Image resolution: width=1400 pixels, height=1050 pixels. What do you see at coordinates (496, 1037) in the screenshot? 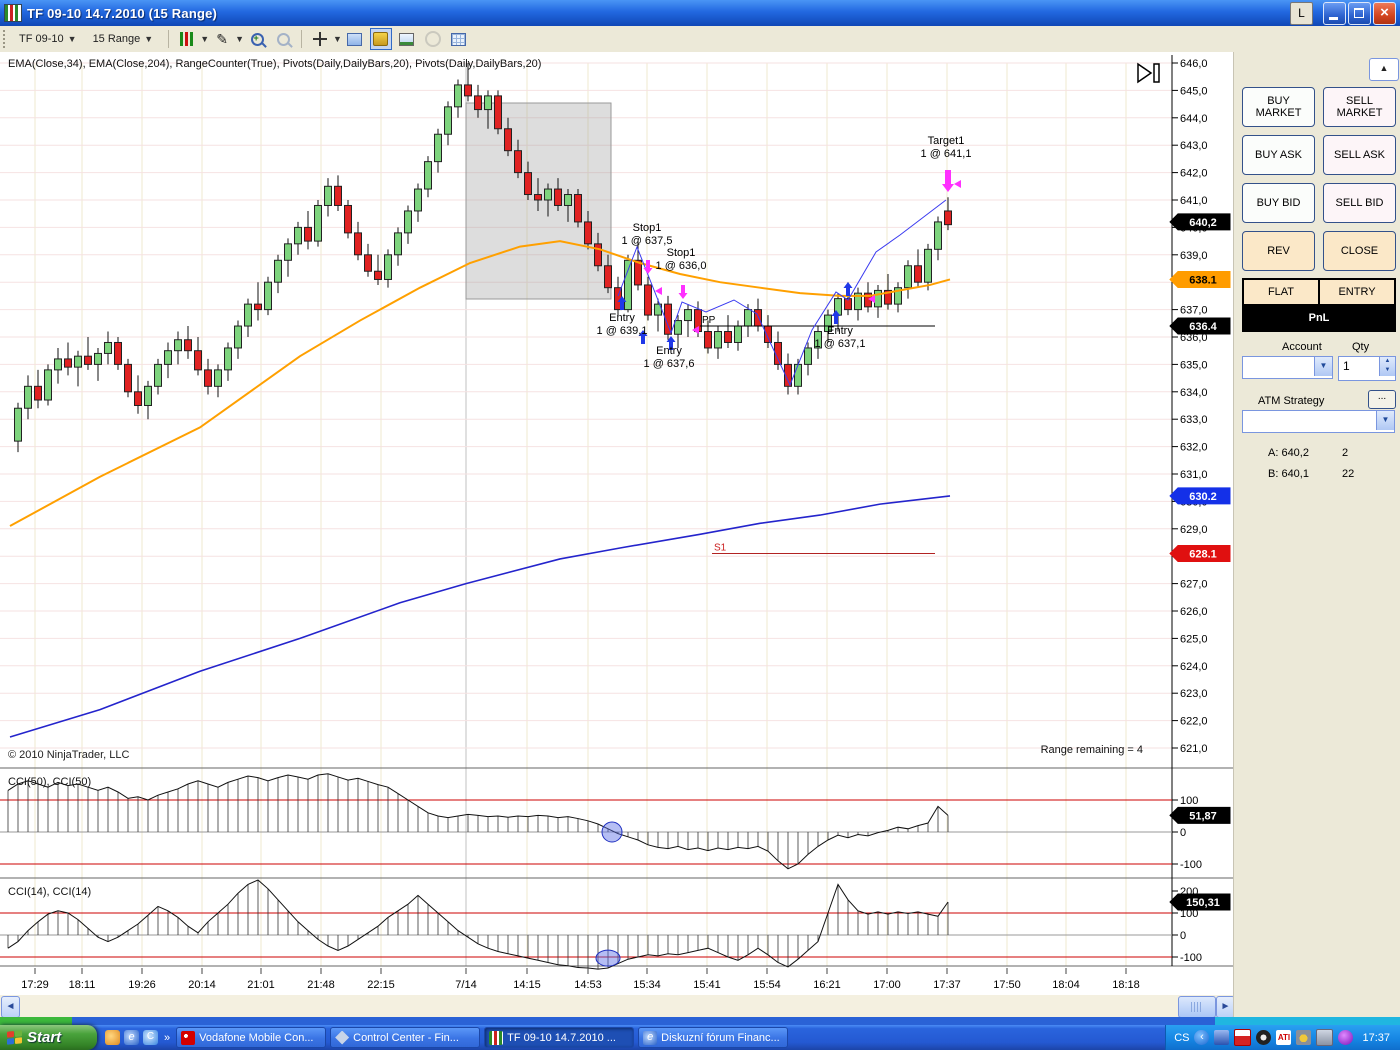
I see `chart-icon` at bounding box center [496, 1037].